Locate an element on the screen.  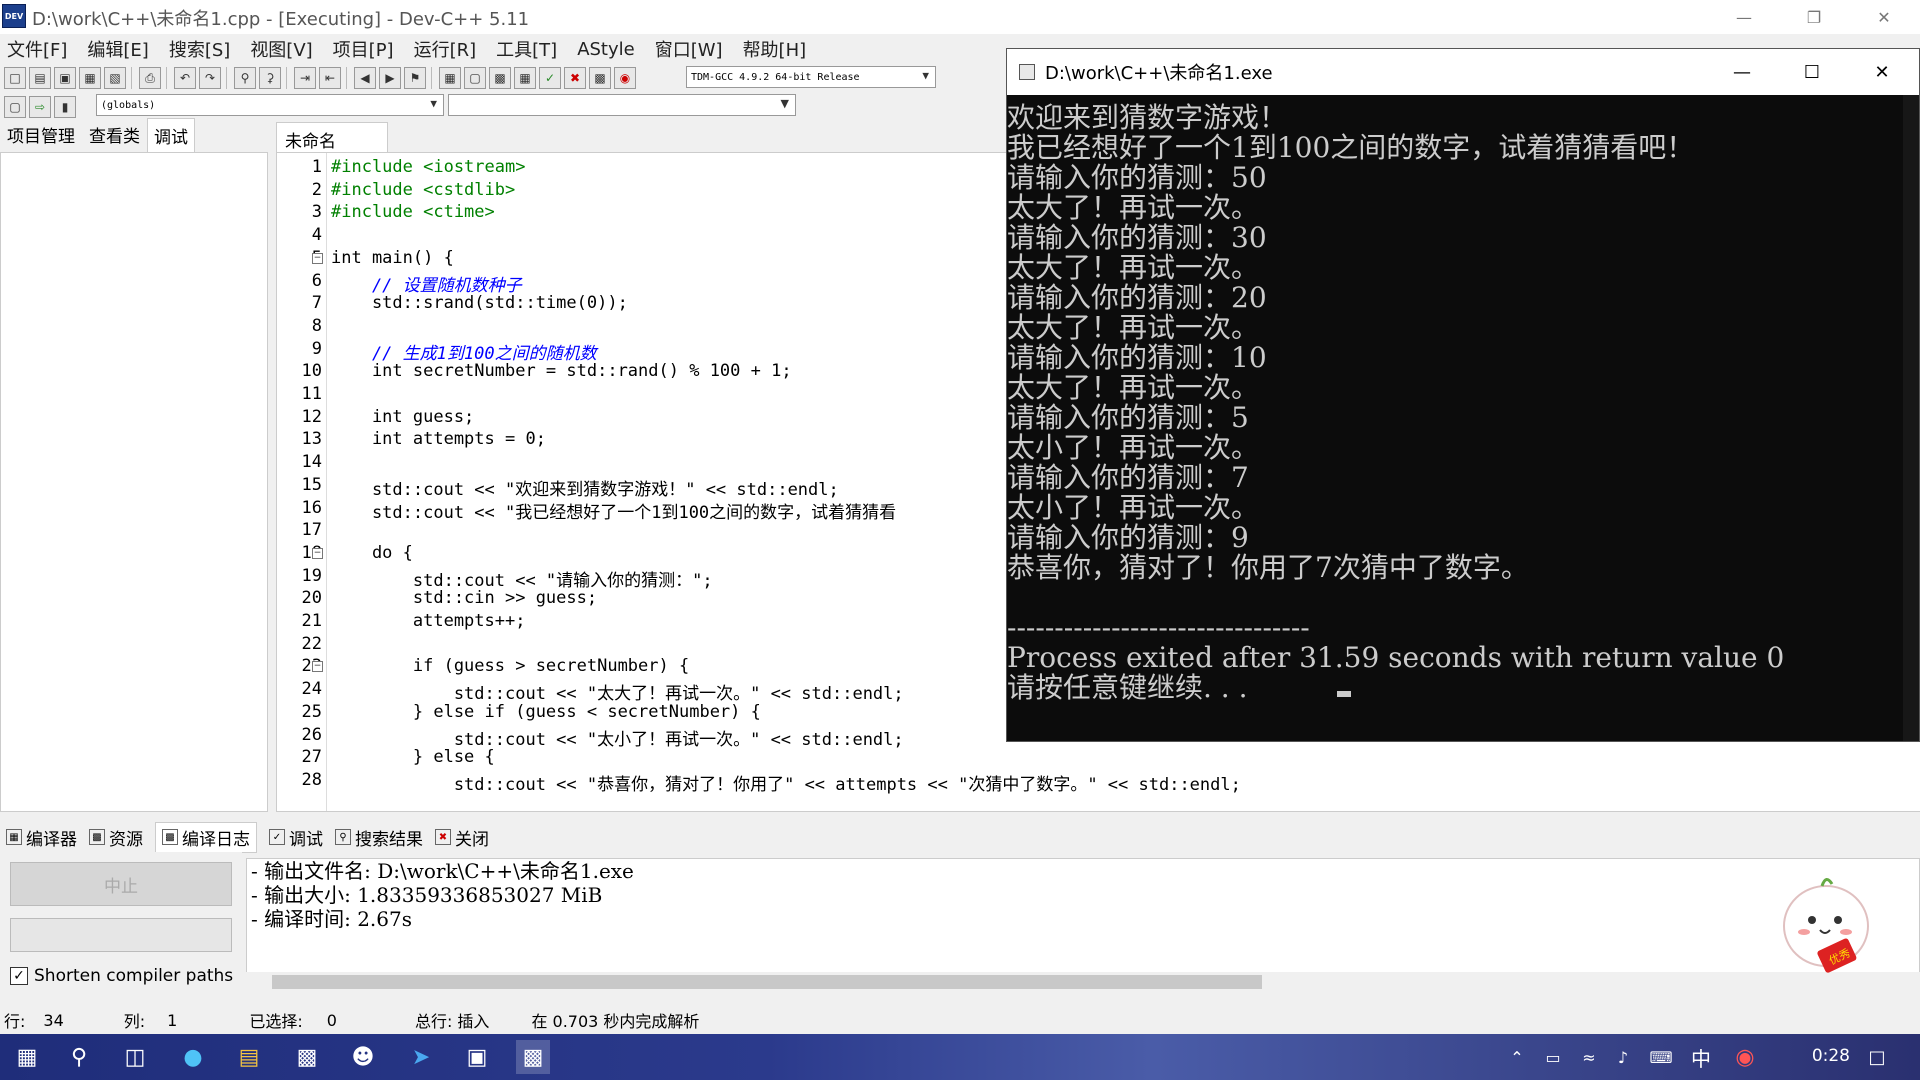
tab-close: ✖ 关闭 is located at coordinates (462, 837).